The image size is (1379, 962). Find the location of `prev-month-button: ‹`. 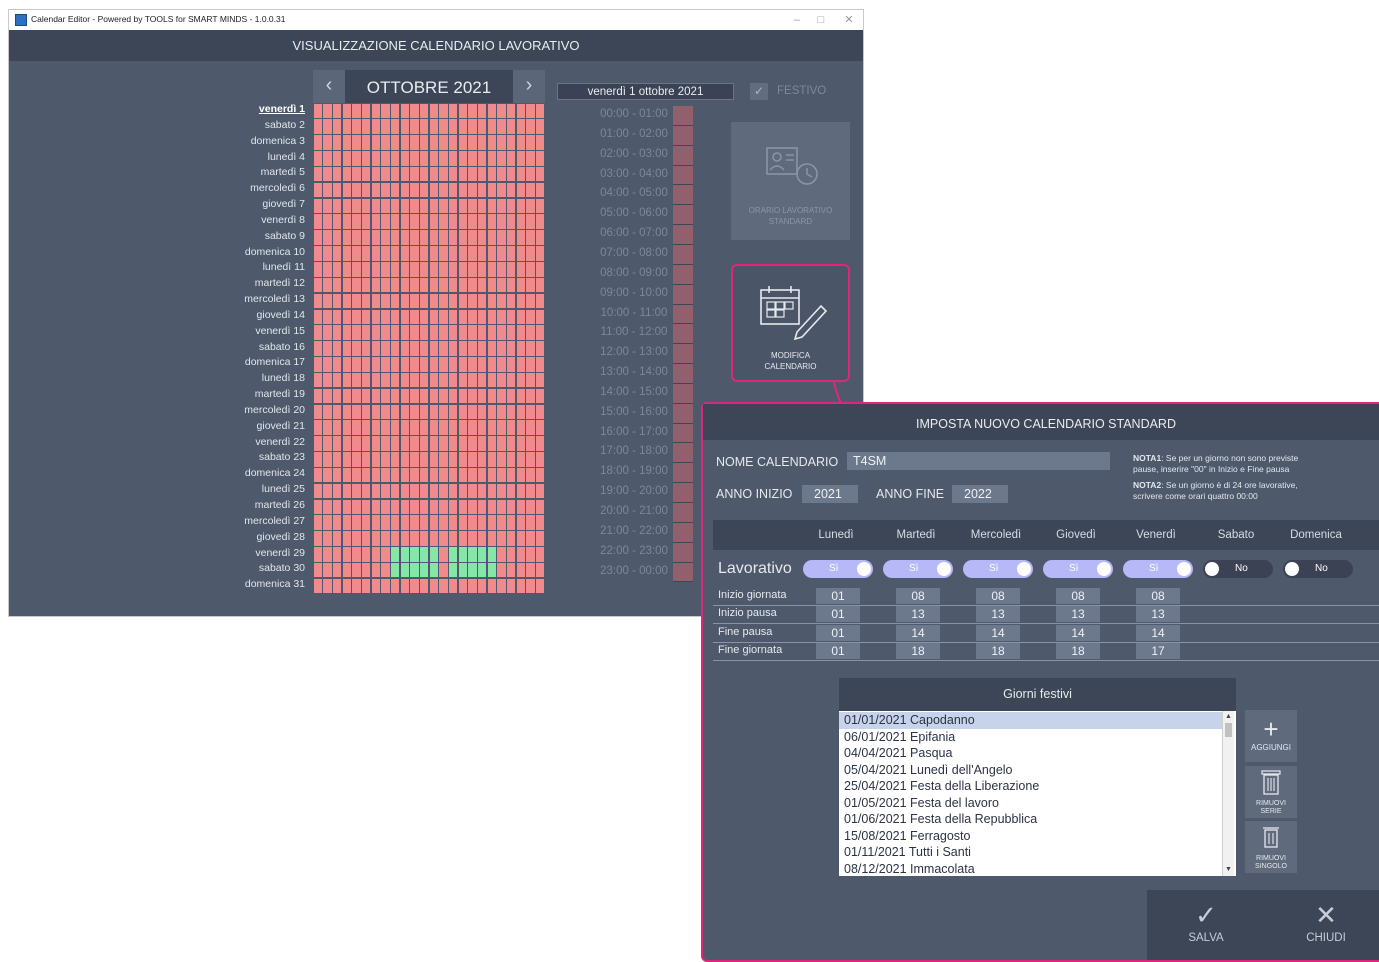

prev-month-button: ‹ is located at coordinates (329, 86).